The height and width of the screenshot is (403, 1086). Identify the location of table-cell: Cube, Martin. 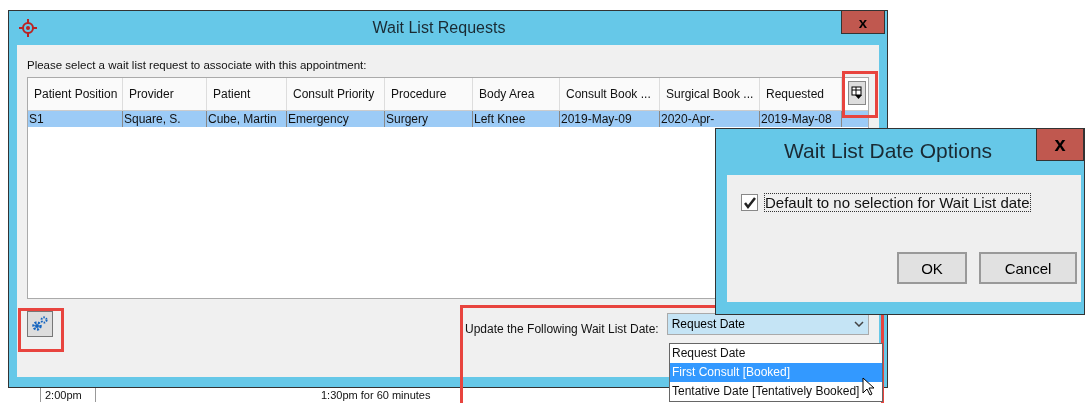
(247, 119).